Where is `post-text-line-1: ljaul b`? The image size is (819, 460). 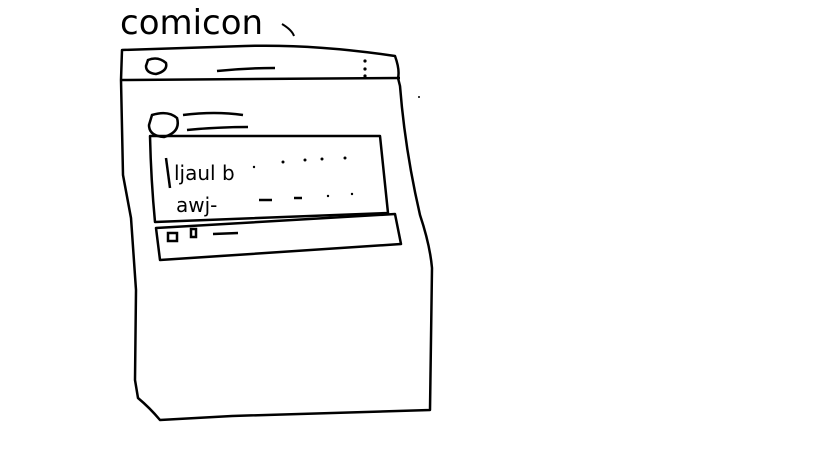
post-text-line-1: ljaul b is located at coordinates (204, 173).